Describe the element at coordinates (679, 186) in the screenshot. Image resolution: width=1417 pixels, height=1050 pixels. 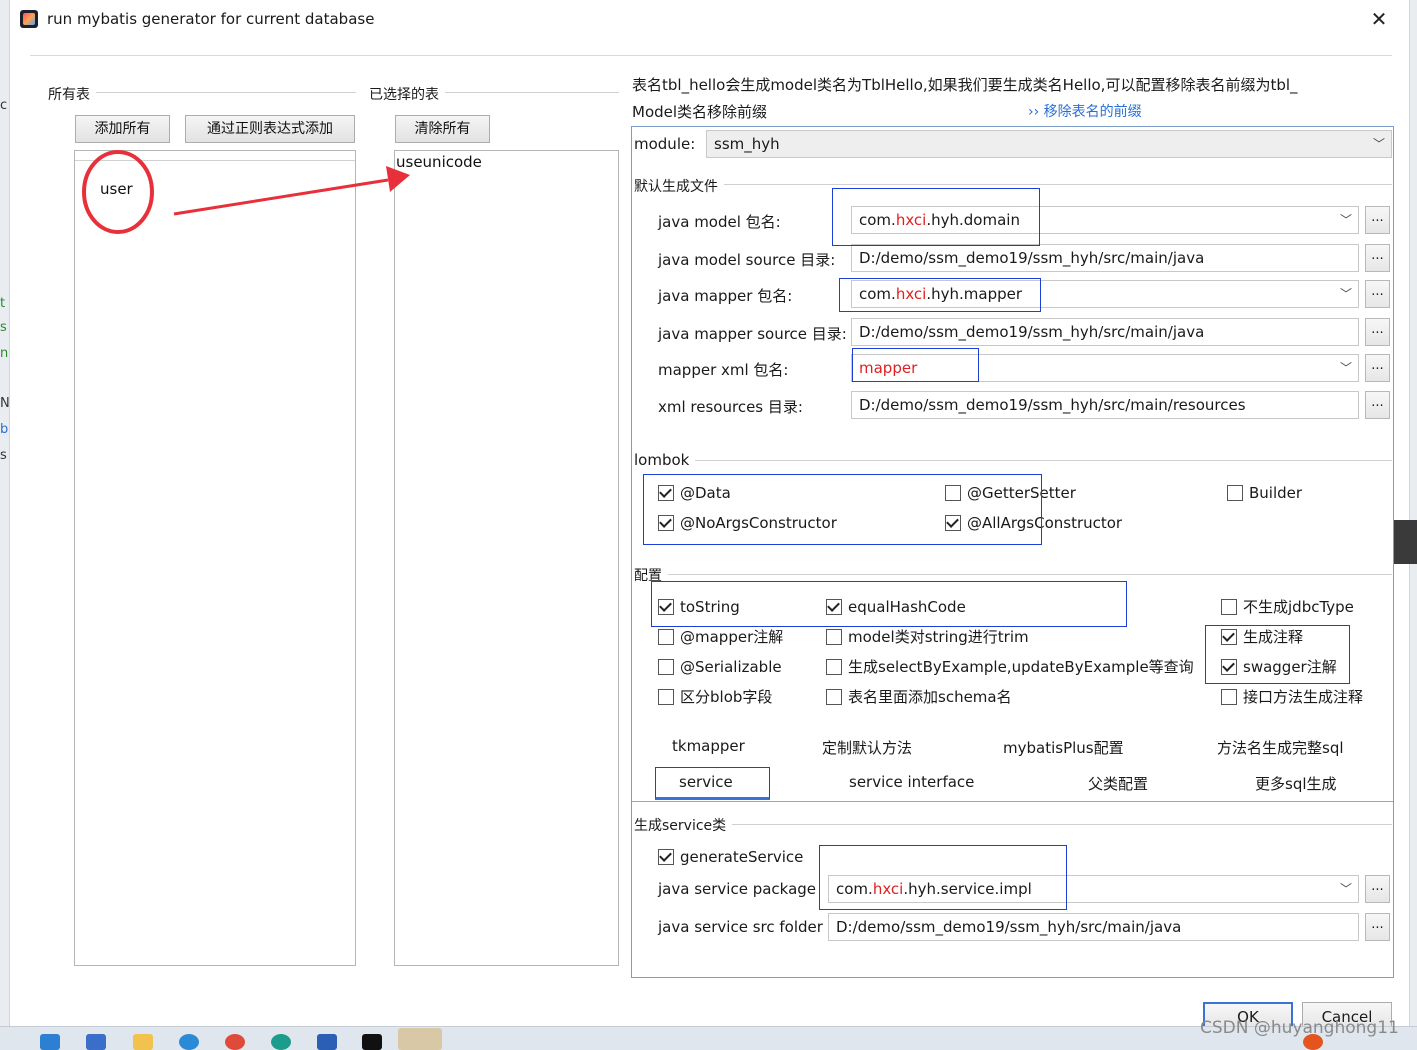
I see `default-files-label: 默认生成文件` at that location.